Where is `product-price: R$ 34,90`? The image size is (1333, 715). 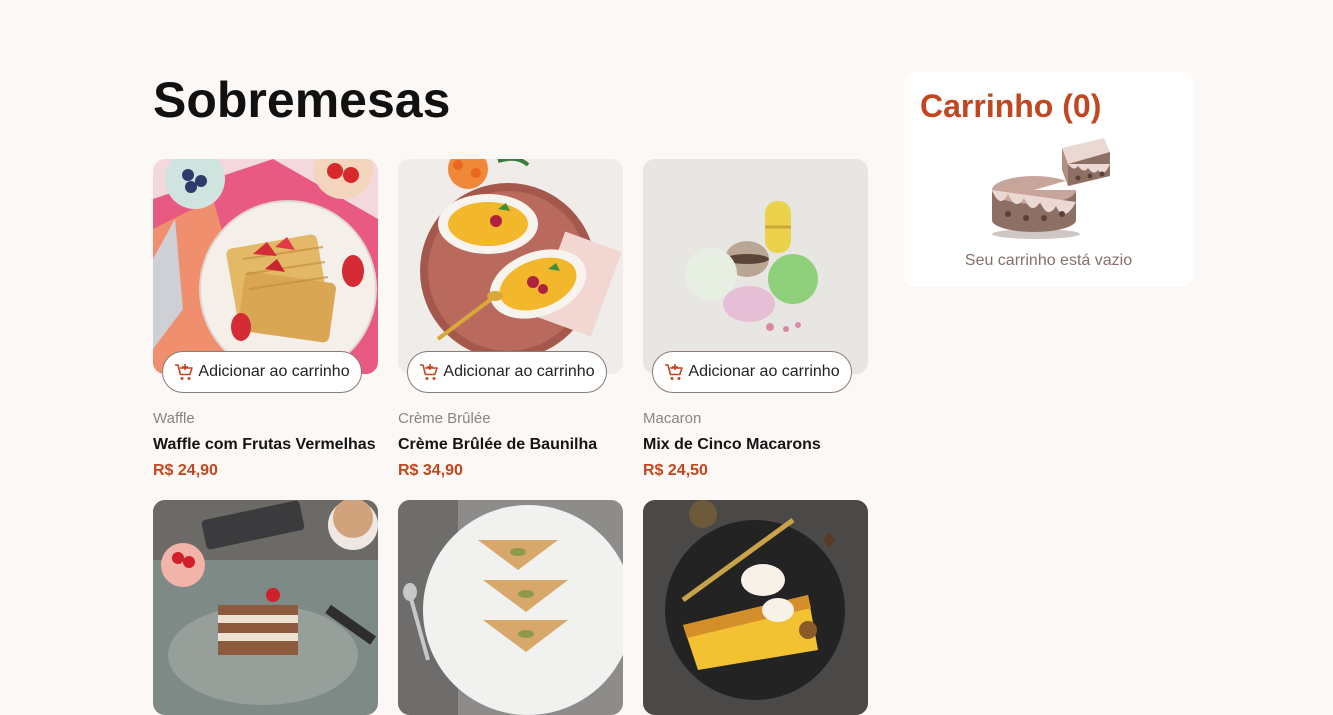
product-price: R$ 34,90 is located at coordinates (430, 470).